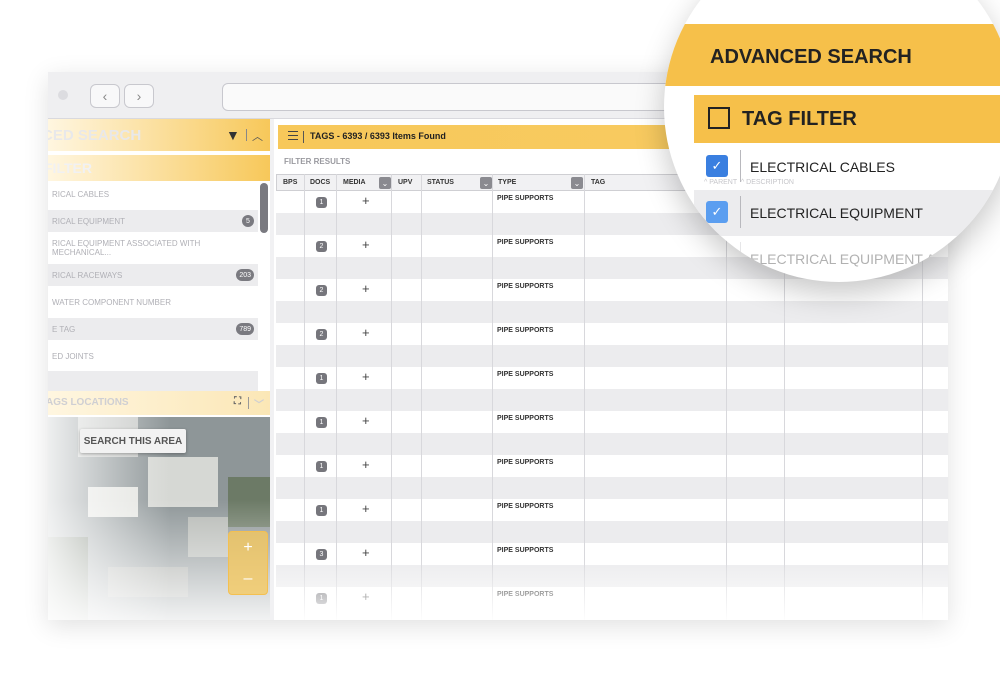  Describe the element at coordinates (321, 554) in the screenshot. I see `docs-count-badge: 3` at that location.